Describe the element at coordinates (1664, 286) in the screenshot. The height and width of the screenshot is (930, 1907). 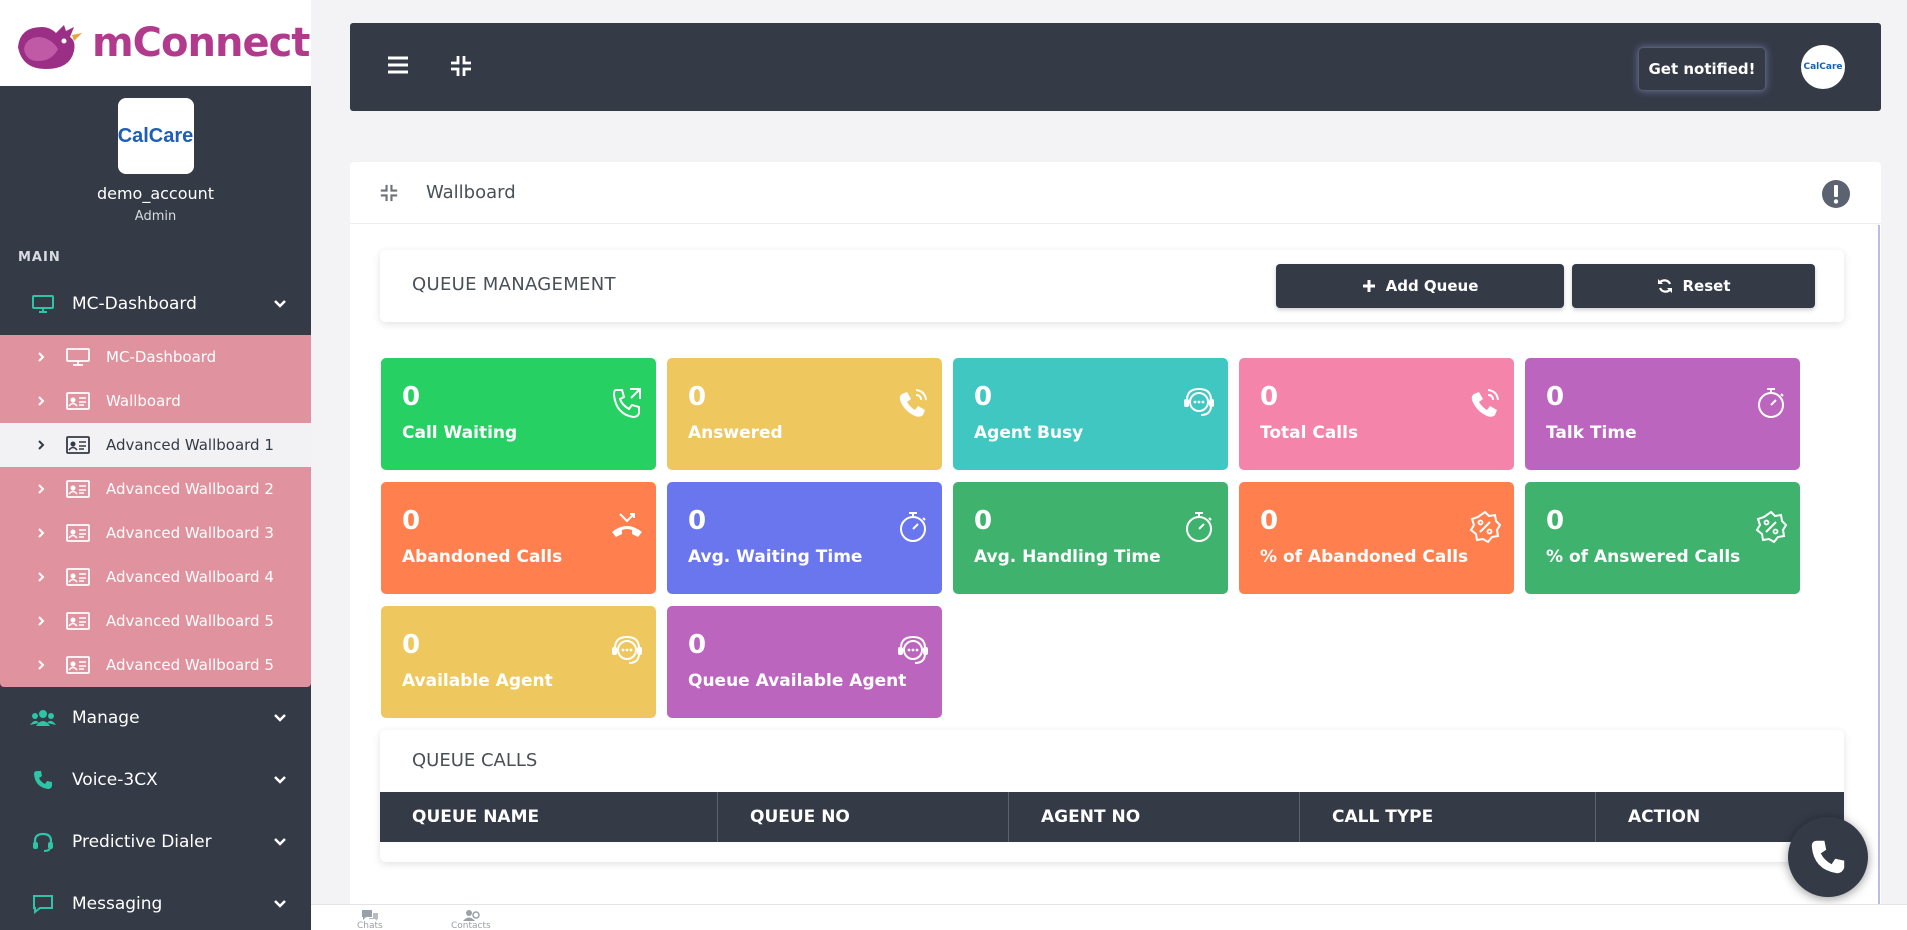
I see `refresh-icon` at that location.